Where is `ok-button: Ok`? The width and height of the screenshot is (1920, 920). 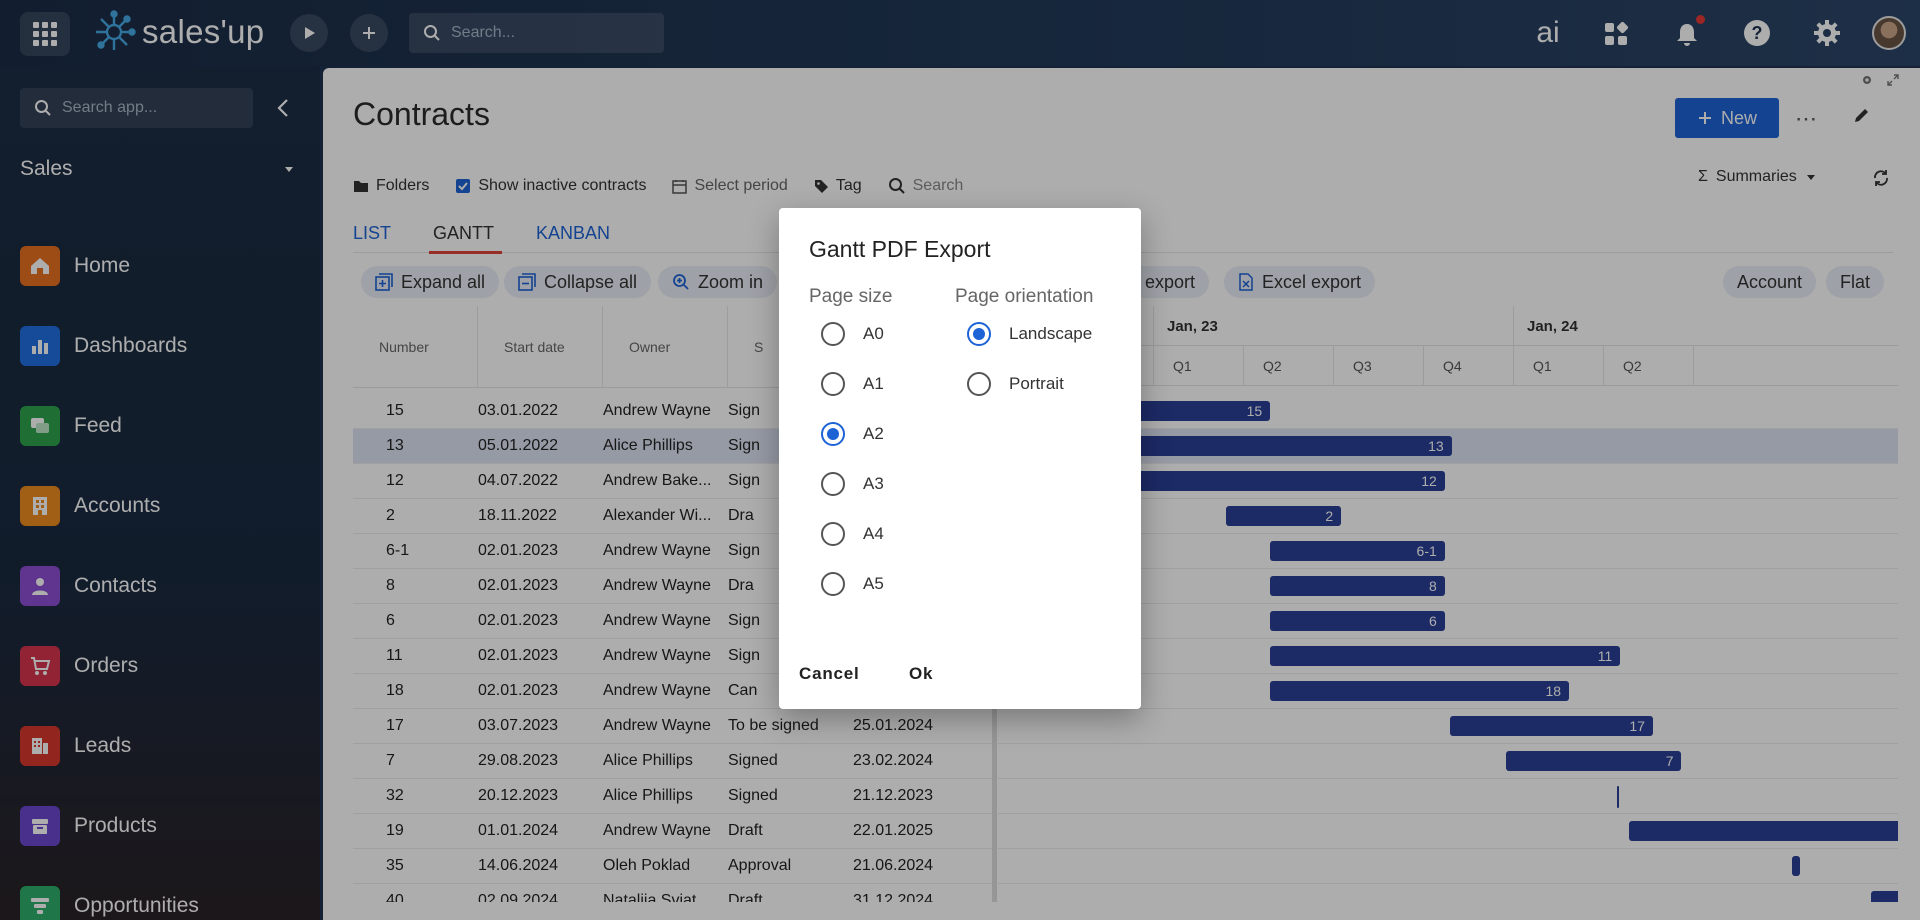 ok-button: Ok is located at coordinates (921, 674).